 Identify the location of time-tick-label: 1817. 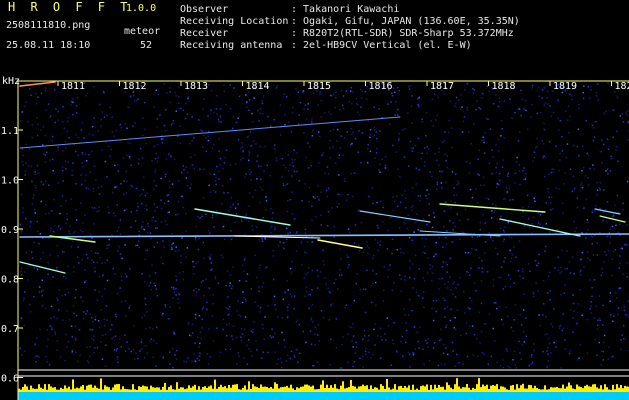
(442, 86).